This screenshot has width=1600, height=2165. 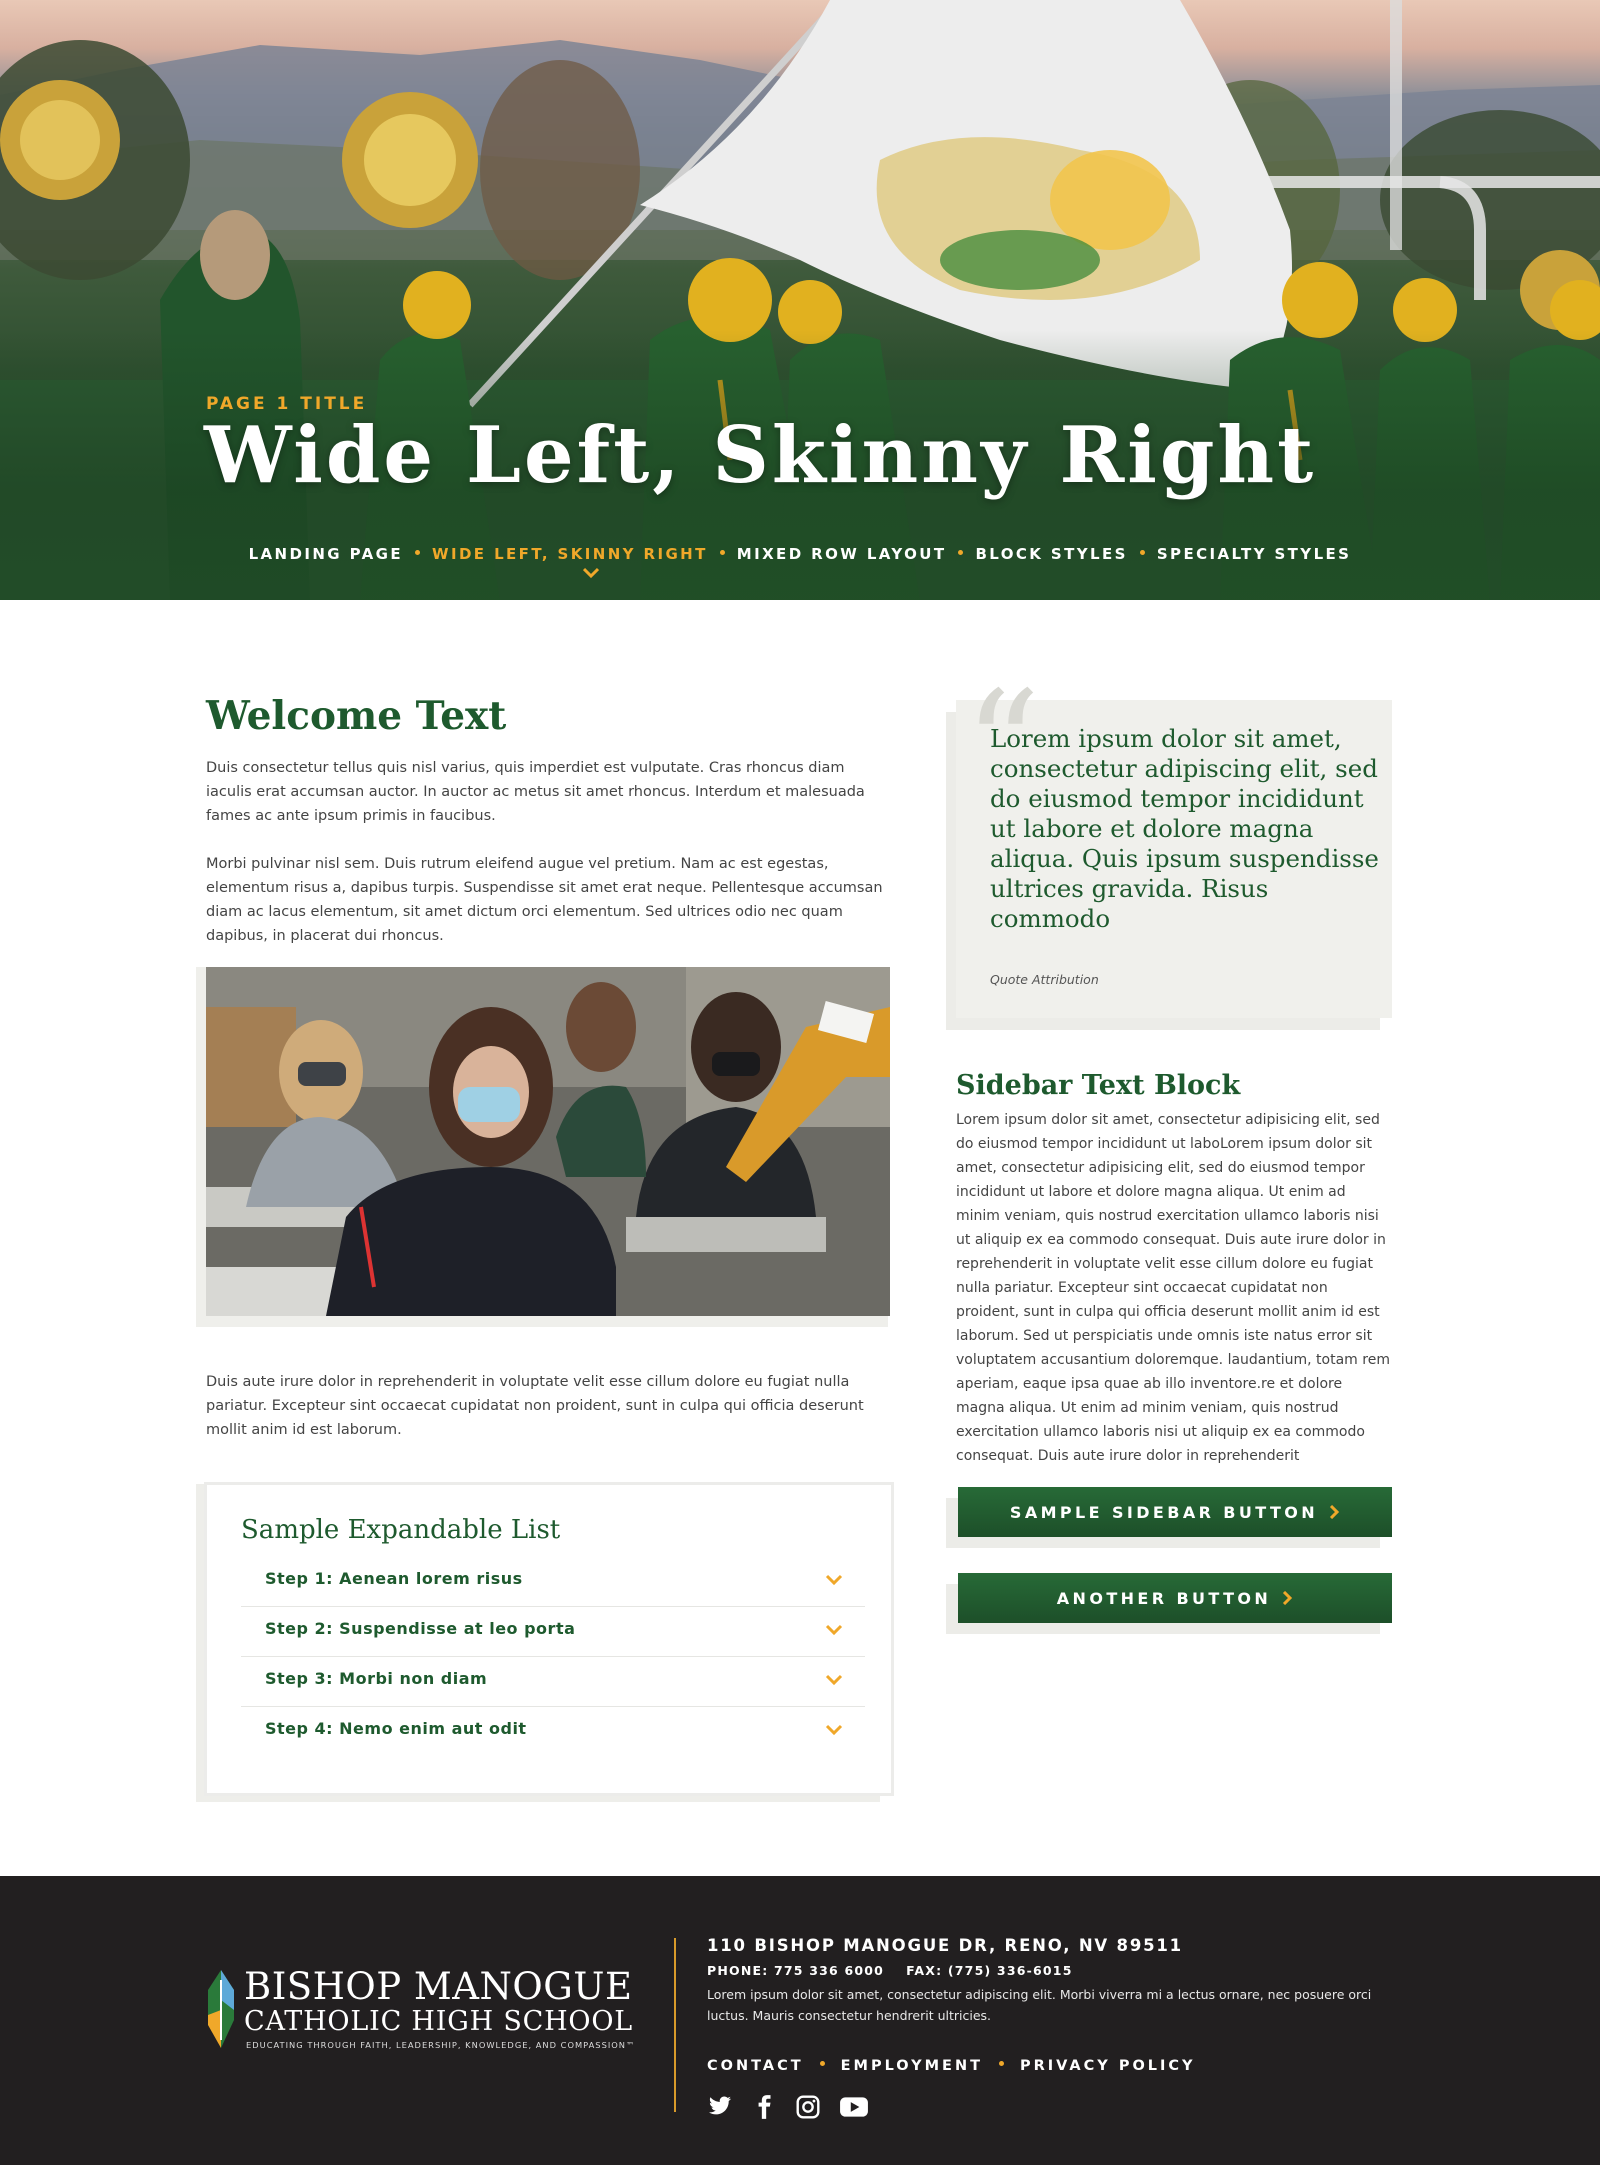 What do you see at coordinates (1164, 1512) in the screenshot?
I see `button-label: SAMPLE SIDEBAR BUTTON` at bounding box center [1164, 1512].